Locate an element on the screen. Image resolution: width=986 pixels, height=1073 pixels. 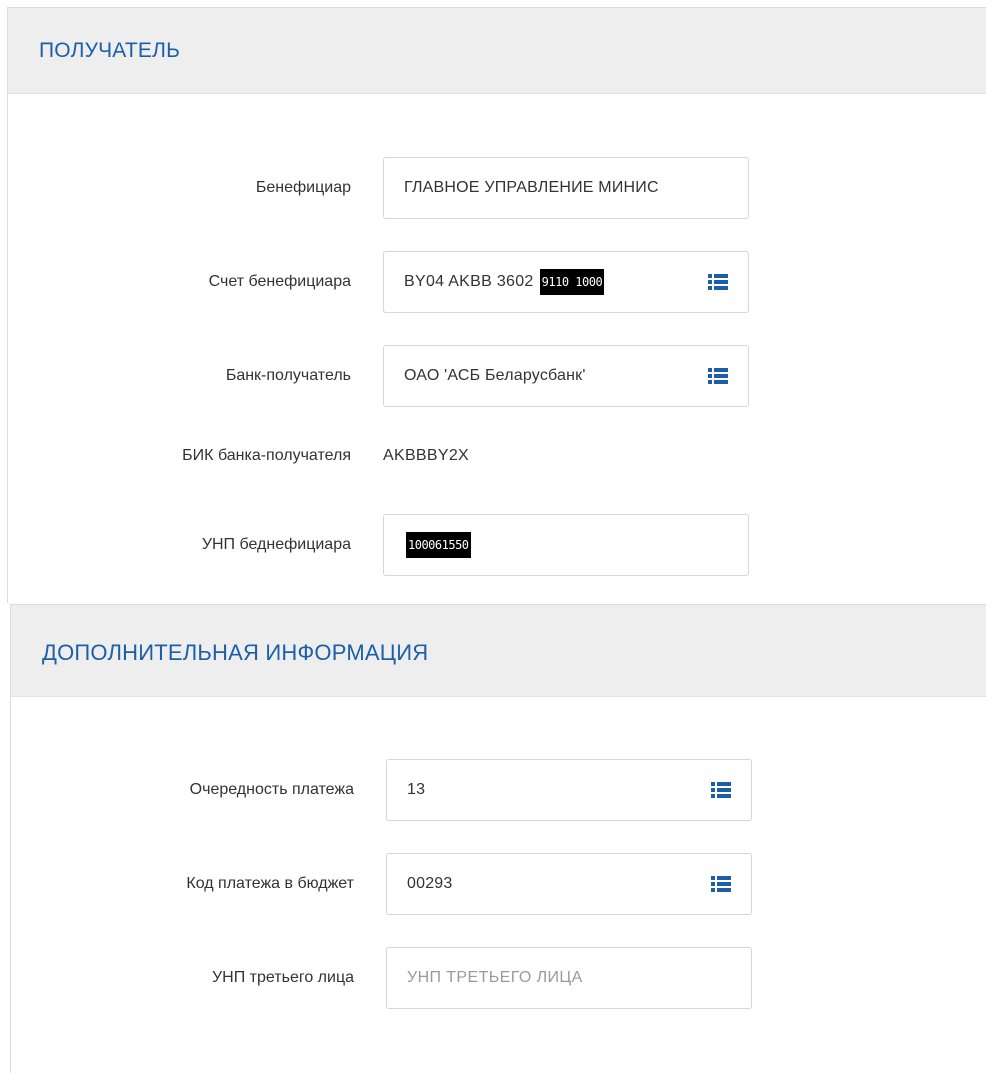
third-party-unp-label: УНП третьего лица is located at coordinates (283, 977).